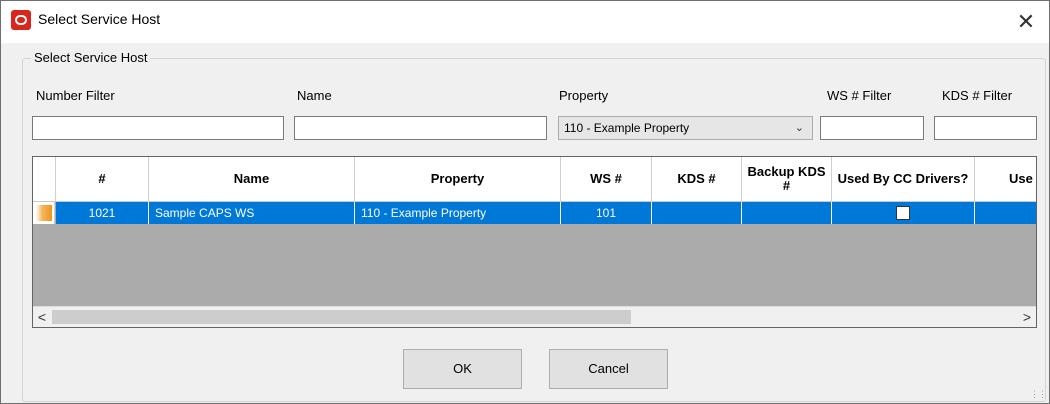 The width and height of the screenshot is (1050, 404). What do you see at coordinates (697, 179) in the screenshot?
I see `column-header-kds: KDS #` at bounding box center [697, 179].